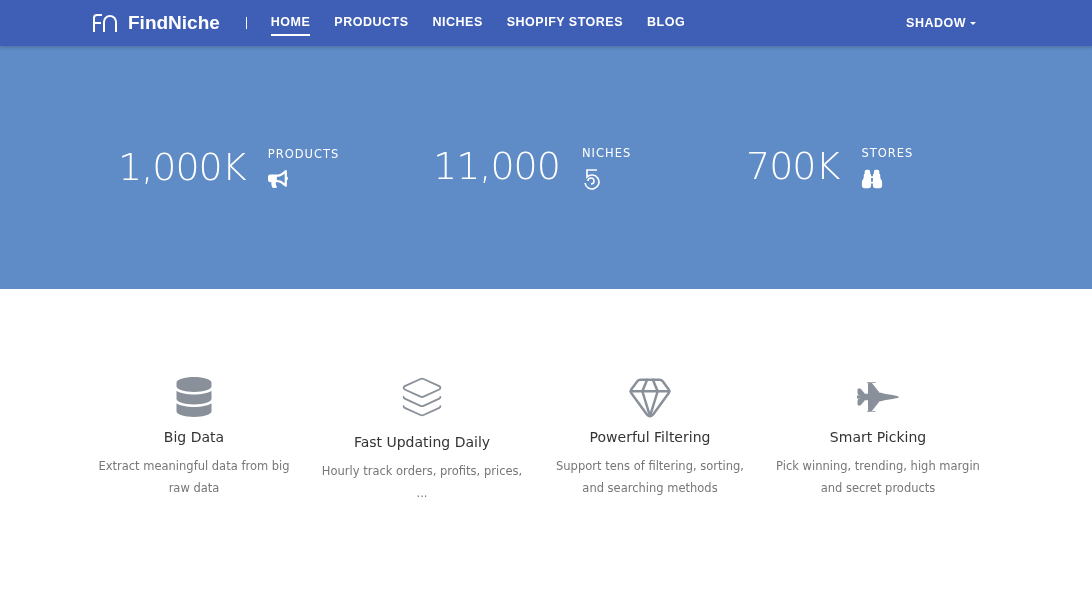  What do you see at coordinates (194, 477) in the screenshot?
I see `feature-description: Extract meaningful data from big raw data` at bounding box center [194, 477].